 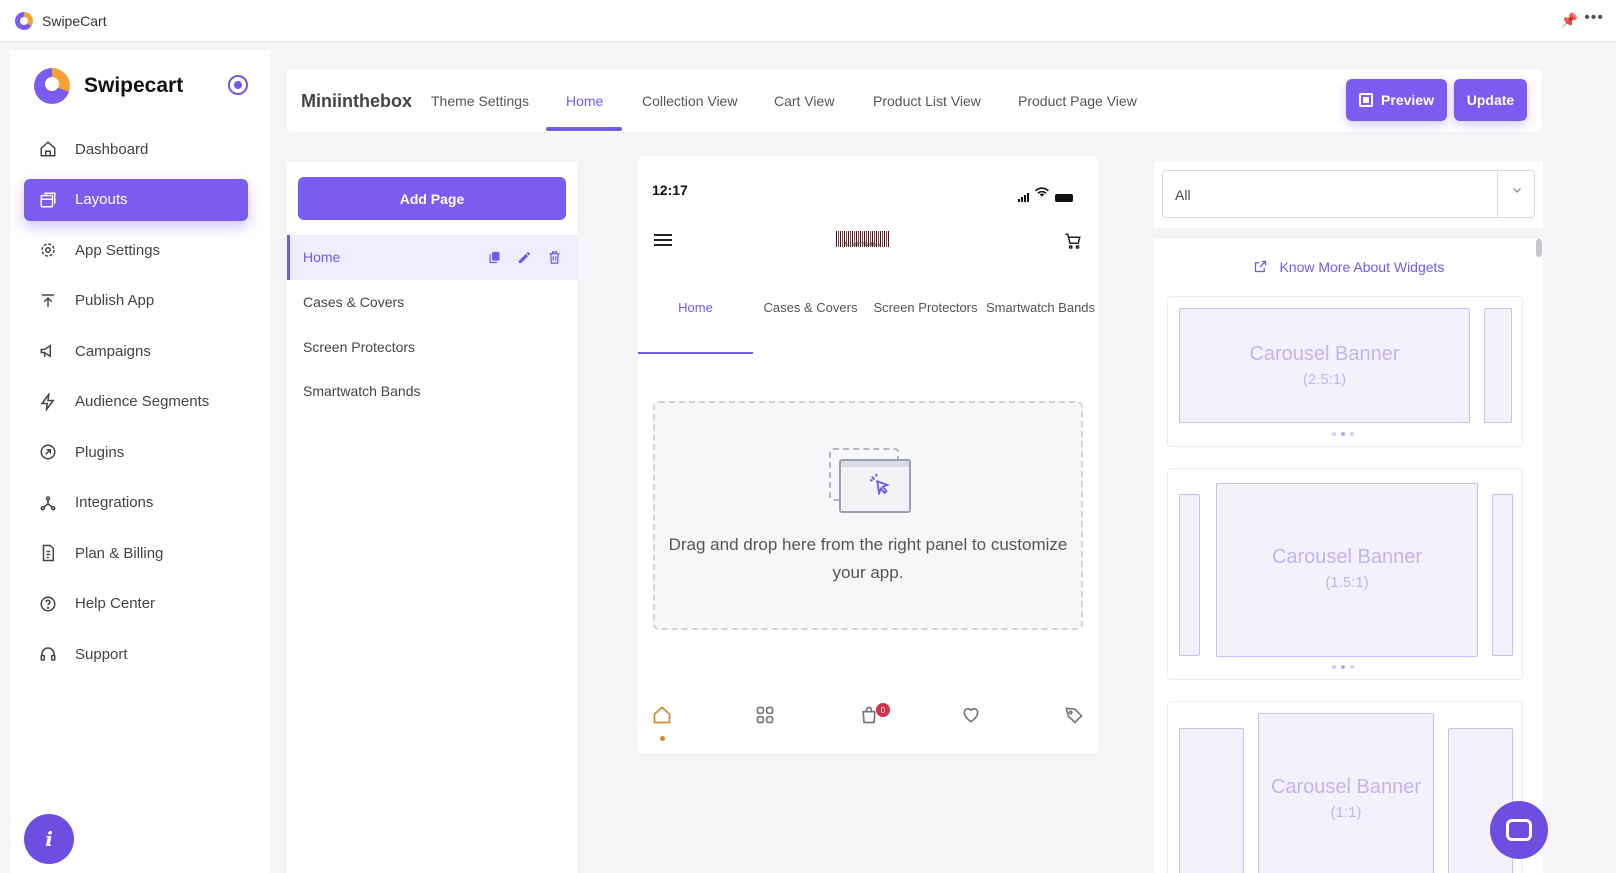 I want to click on preview-label: Preview, so click(x=1407, y=100).